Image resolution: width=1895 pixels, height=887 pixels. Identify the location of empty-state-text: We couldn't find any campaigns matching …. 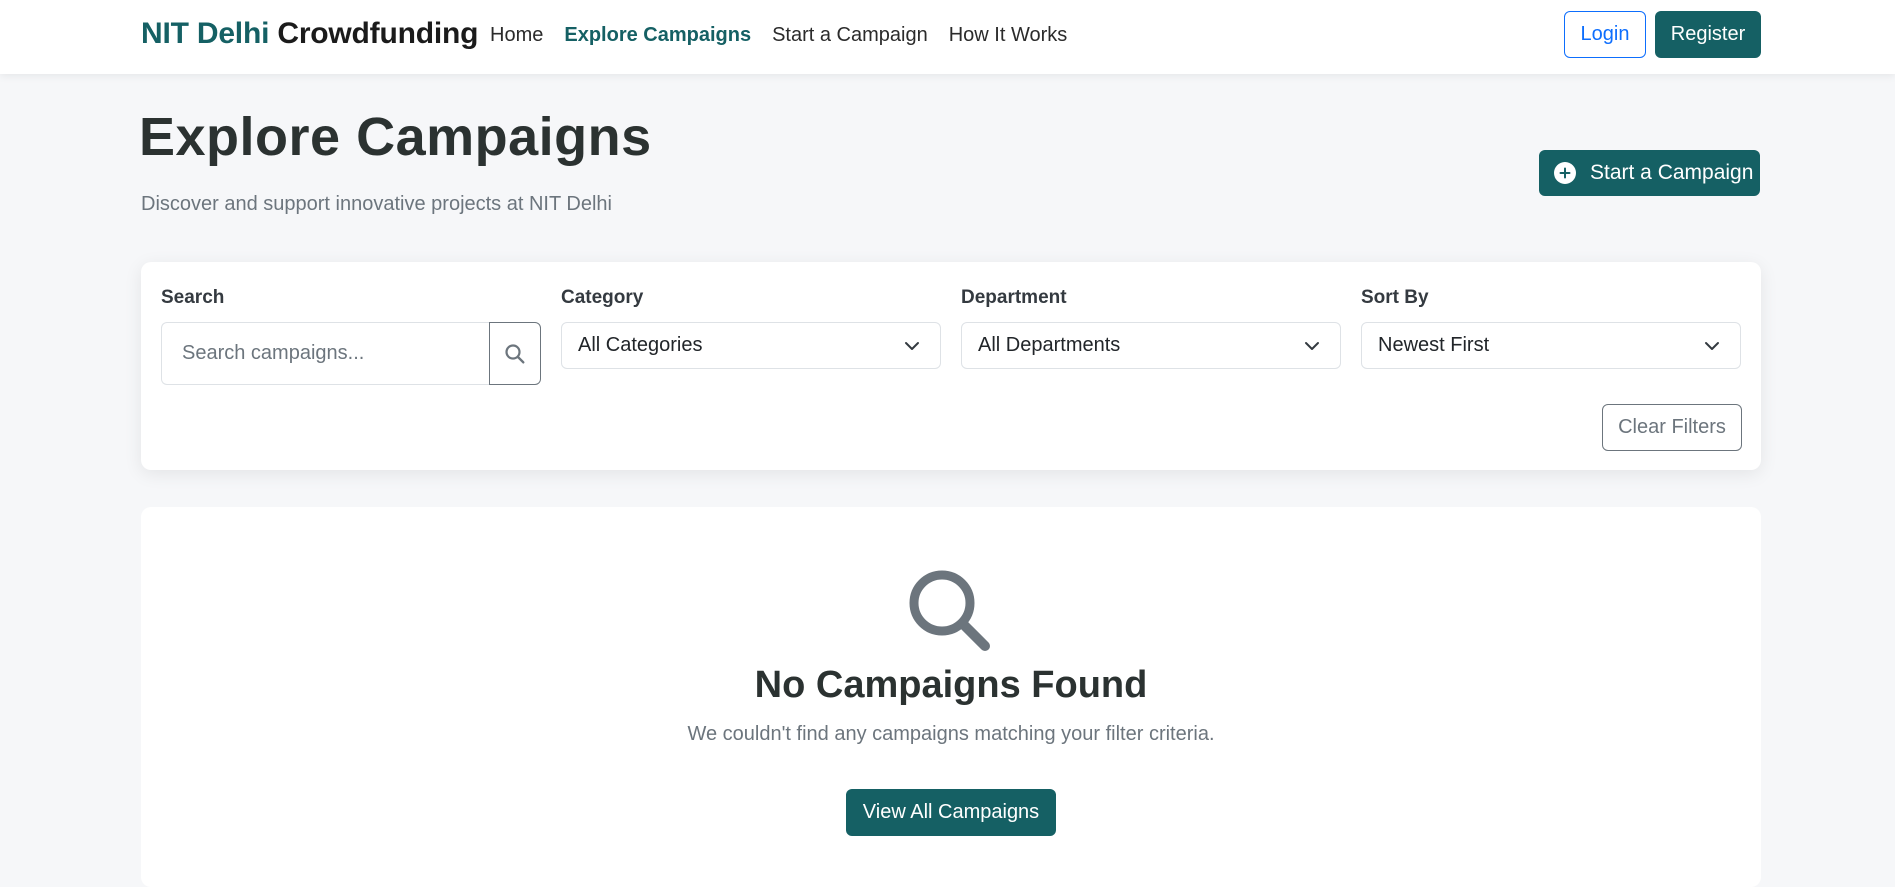
(951, 734).